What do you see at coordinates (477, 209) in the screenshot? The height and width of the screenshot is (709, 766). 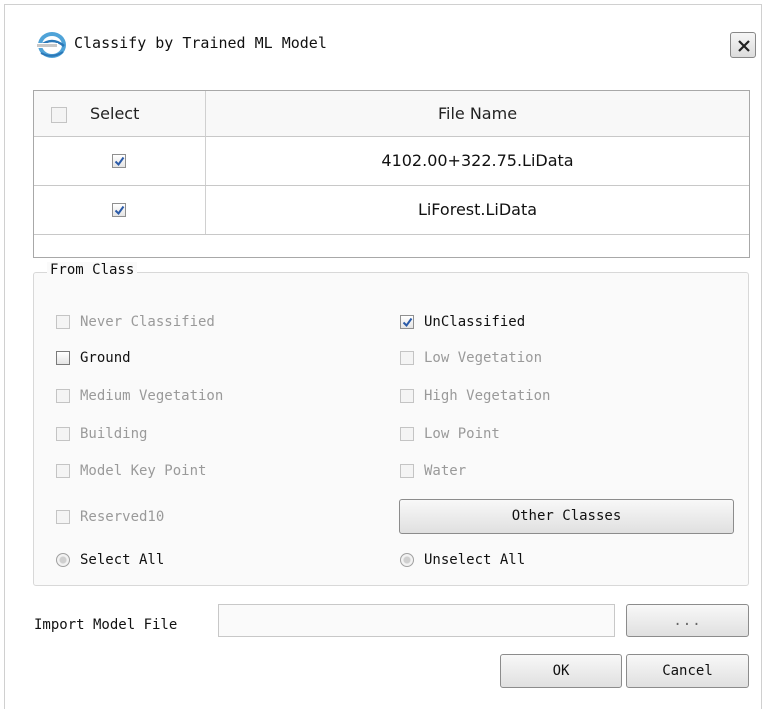 I see `file-name-cell: LiForest.LiData` at bounding box center [477, 209].